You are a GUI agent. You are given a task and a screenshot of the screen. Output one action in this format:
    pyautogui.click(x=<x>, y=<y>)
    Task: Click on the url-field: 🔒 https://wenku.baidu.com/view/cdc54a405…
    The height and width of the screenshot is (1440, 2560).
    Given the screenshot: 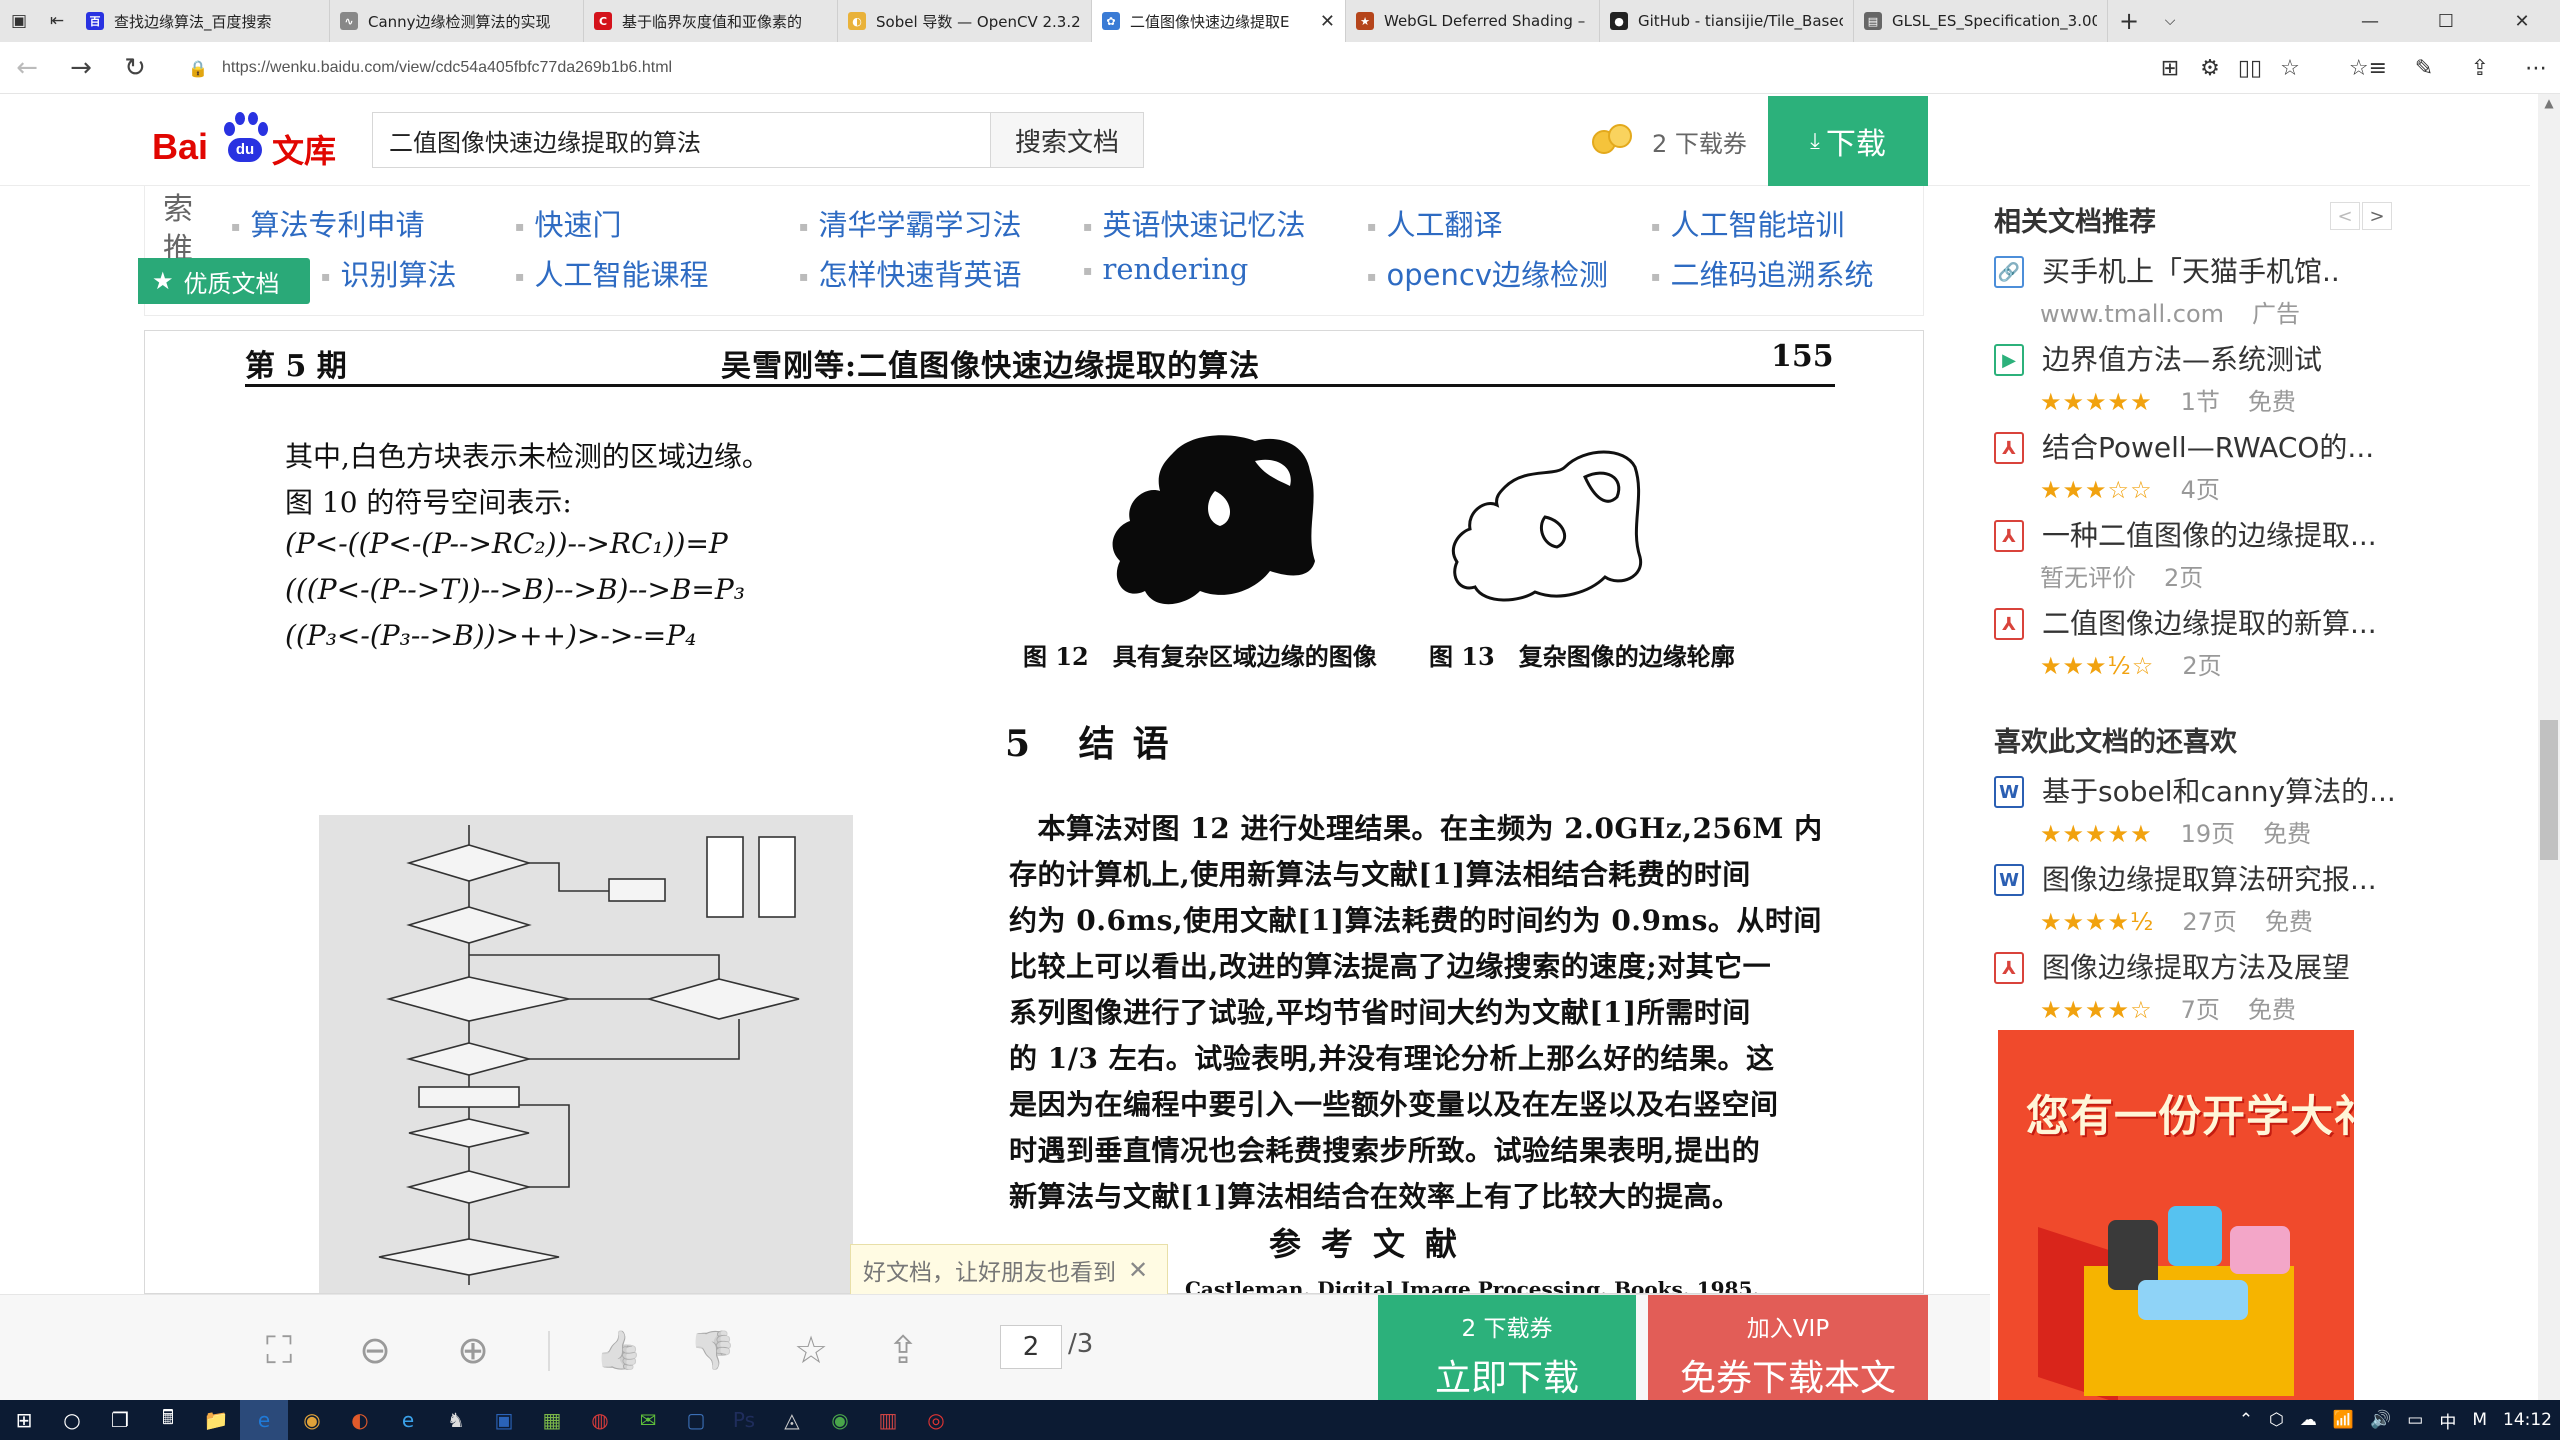 What is the action you would take?
    pyautogui.click(x=1168, y=68)
    